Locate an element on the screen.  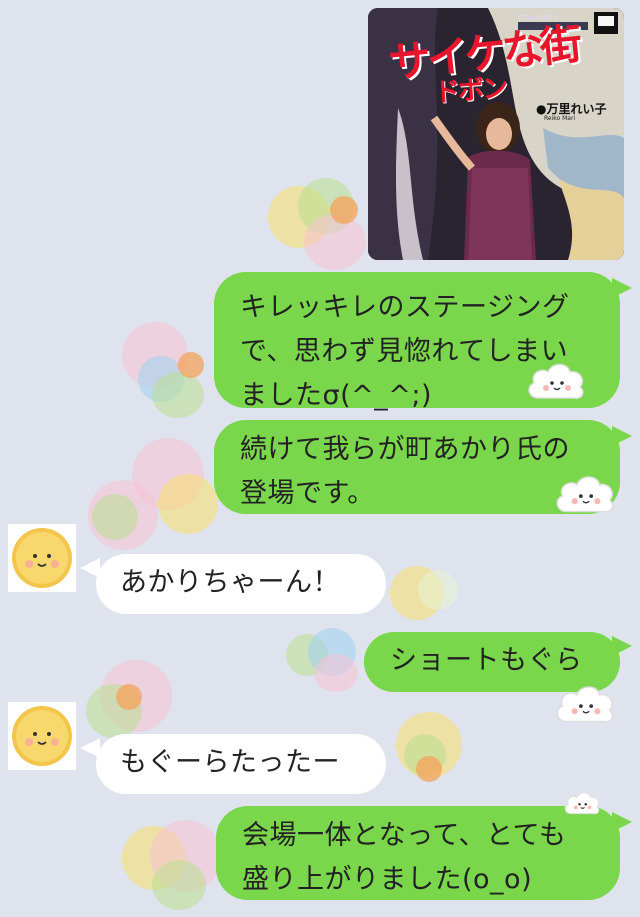
message-line: 続けて我らが町あかり氏の is located at coordinates (405, 449).